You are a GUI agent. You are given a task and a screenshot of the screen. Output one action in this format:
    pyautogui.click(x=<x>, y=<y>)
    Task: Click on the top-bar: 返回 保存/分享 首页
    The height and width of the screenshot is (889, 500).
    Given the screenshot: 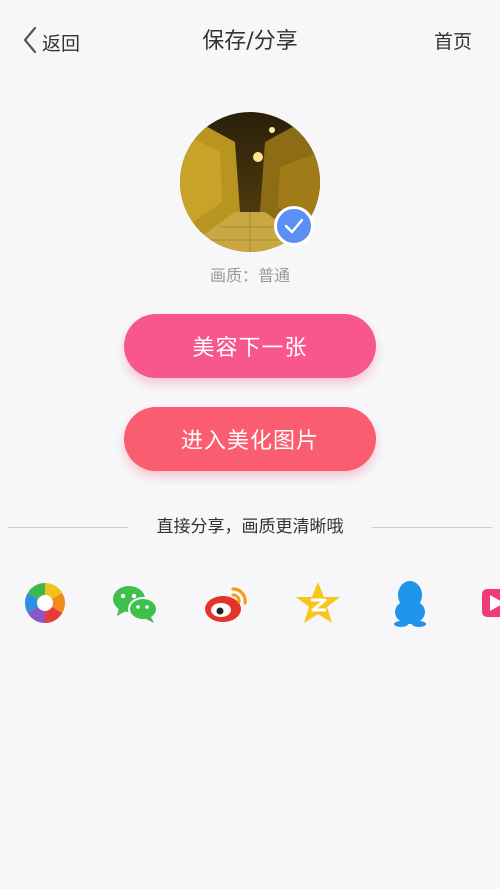 What is the action you would take?
    pyautogui.click(x=250, y=42)
    